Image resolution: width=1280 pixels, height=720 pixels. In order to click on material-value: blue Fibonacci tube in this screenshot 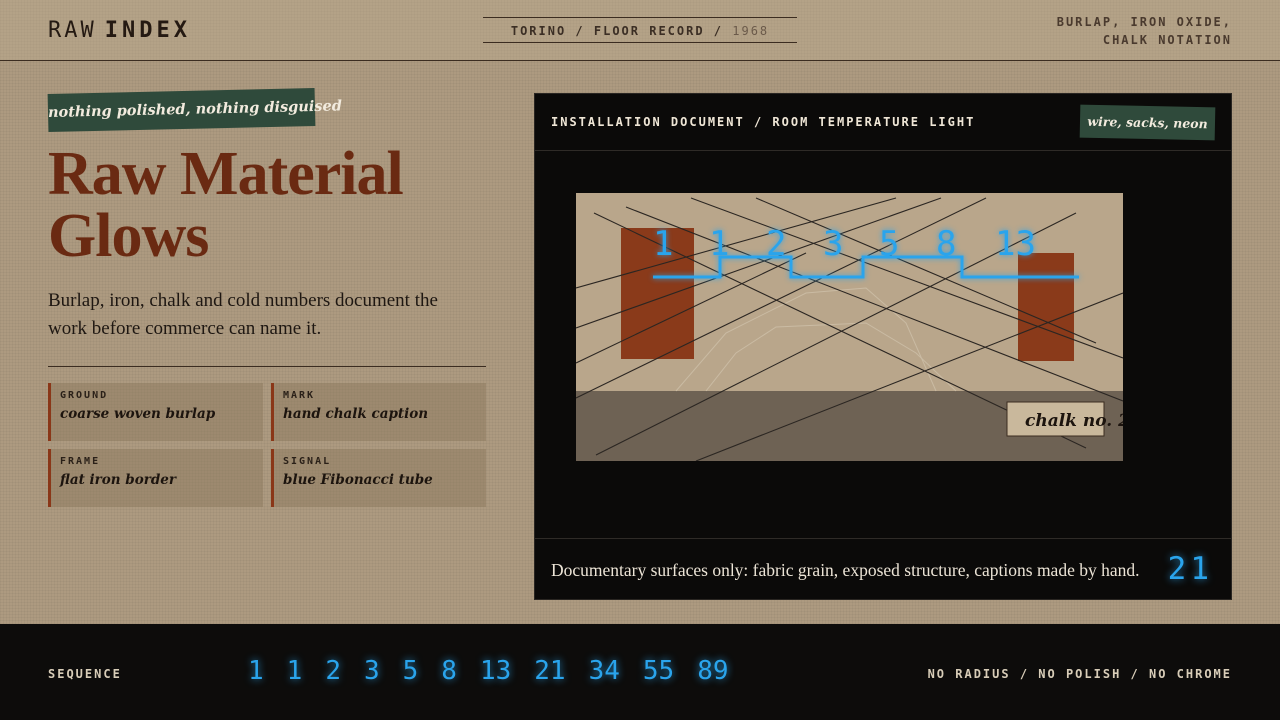, I will do `click(358, 480)`.